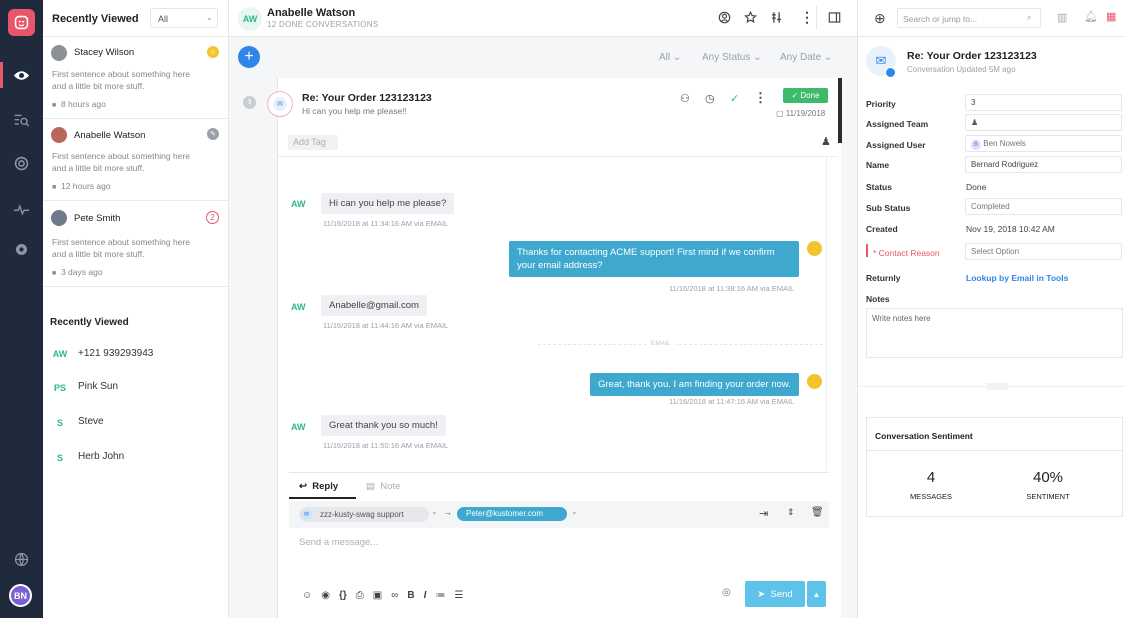  Describe the element at coordinates (21, 559) in the screenshot. I see `globe-icon` at that location.